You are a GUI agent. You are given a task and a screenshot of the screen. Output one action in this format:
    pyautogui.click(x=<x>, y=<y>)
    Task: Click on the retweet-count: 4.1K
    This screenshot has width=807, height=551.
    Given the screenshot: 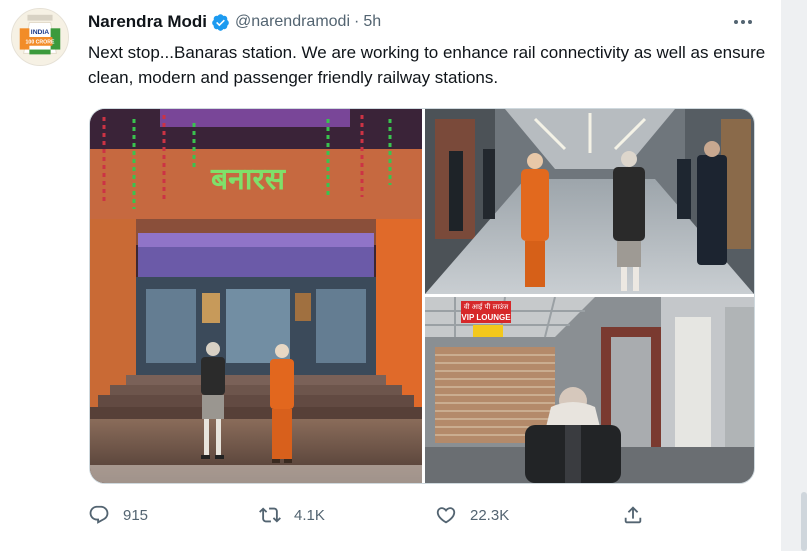 What is the action you would take?
    pyautogui.click(x=309, y=515)
    